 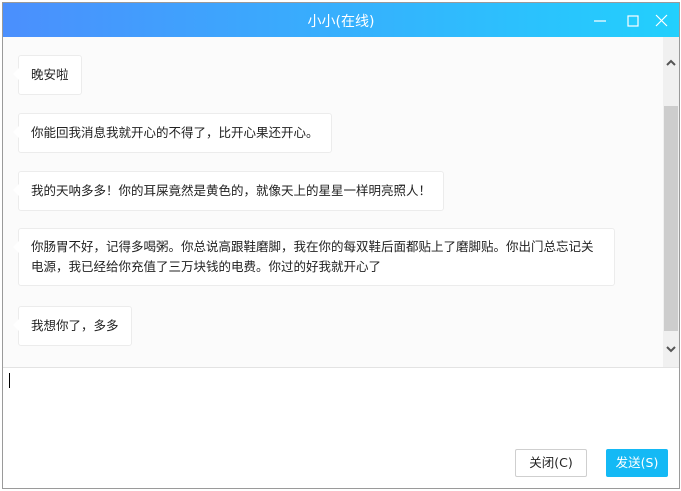 I want to click on send-button: 发送(S), so click(x=637, y=463).